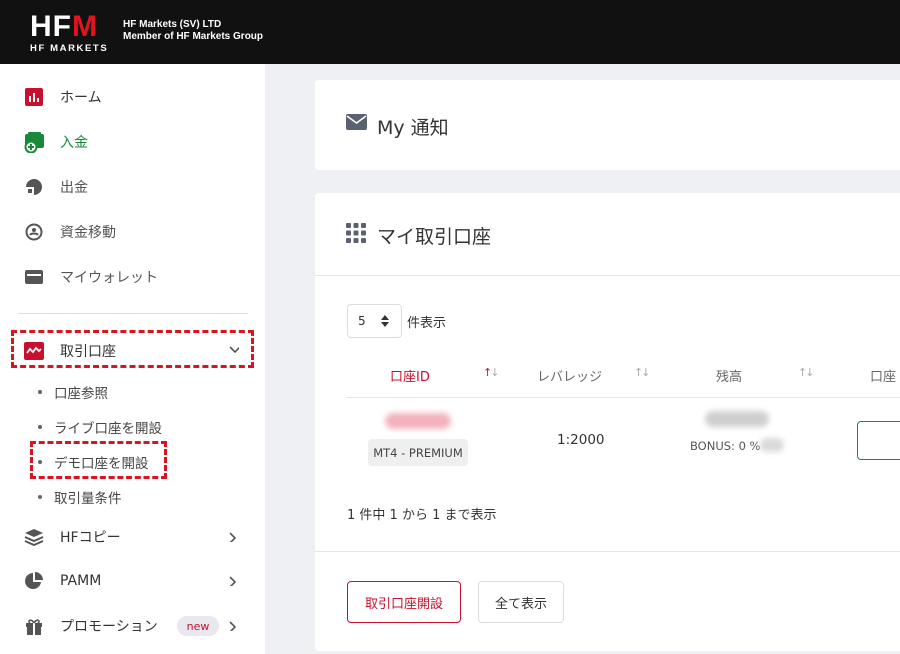 The width and height of the screenshot is (900, 654). I want to click on pie-chart-icon, so click(34, 581).